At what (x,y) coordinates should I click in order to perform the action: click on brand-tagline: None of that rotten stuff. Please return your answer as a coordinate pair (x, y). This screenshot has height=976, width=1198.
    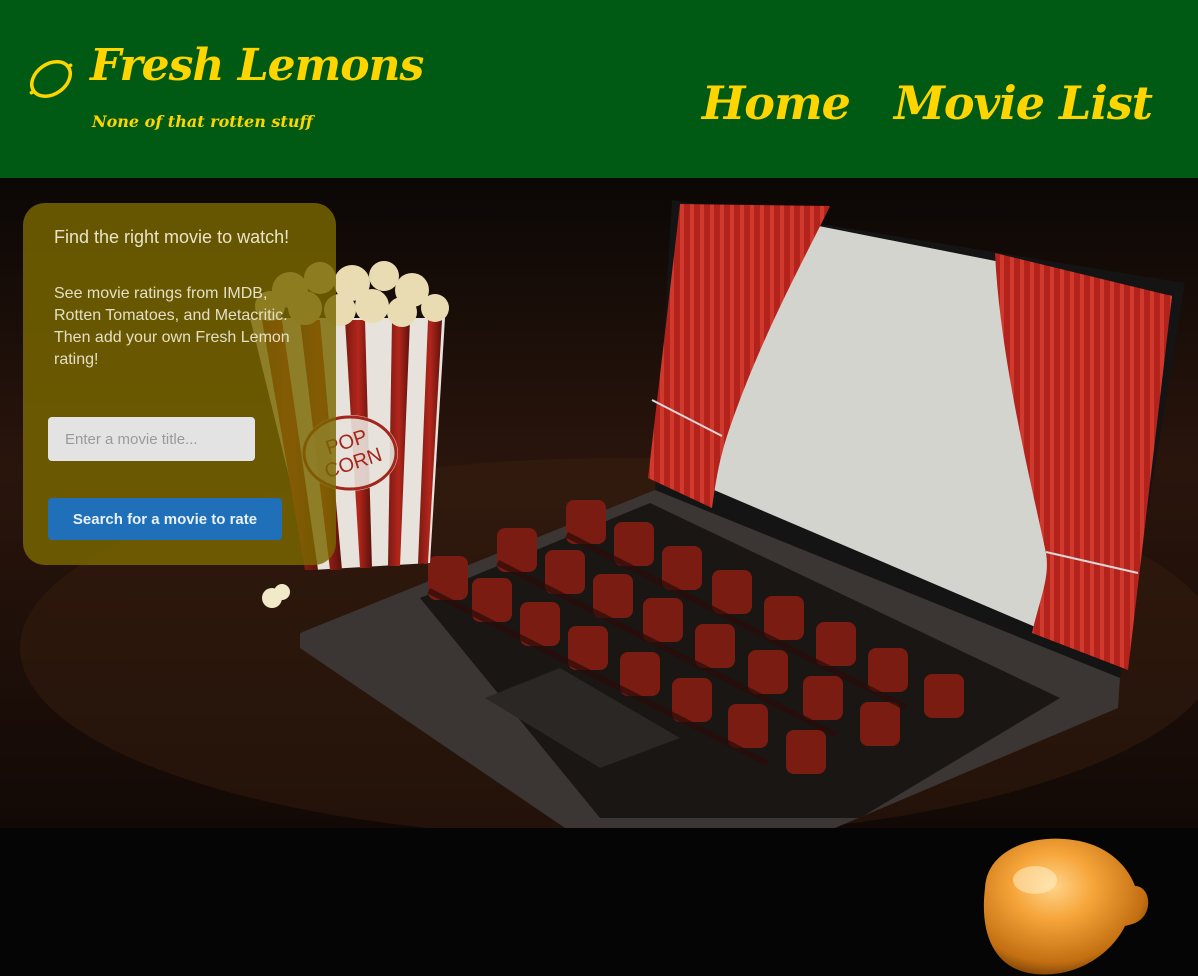
    Looking at the image, I should click on (202, 121).